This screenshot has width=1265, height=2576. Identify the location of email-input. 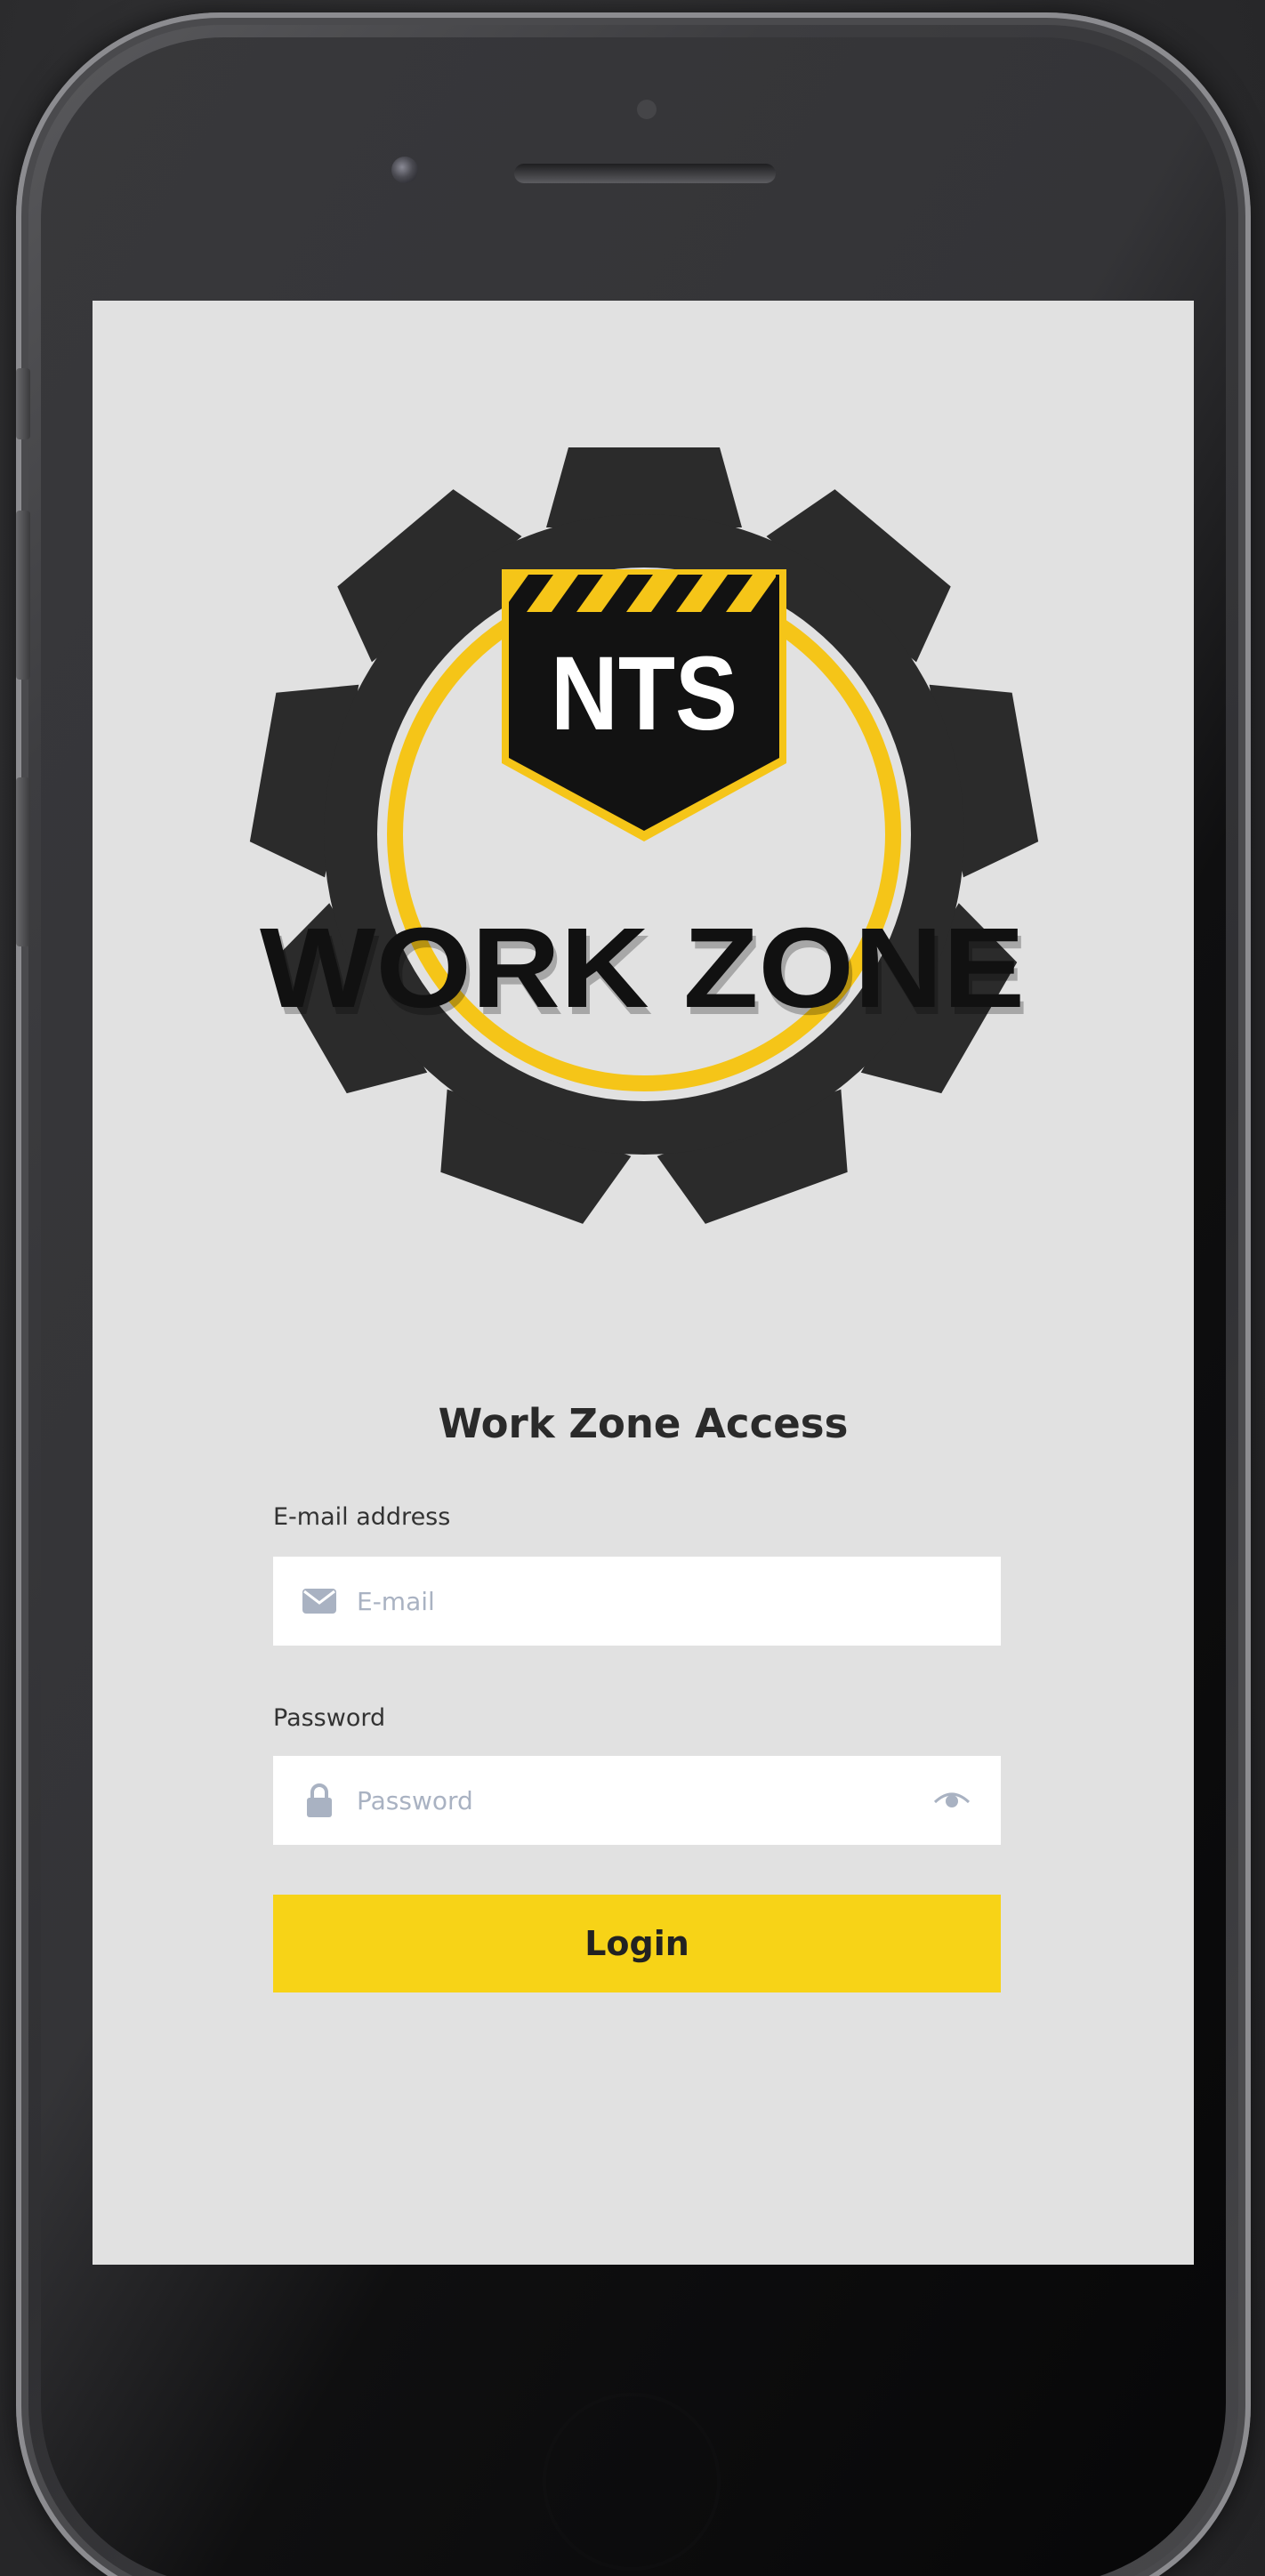
(678, 1601).